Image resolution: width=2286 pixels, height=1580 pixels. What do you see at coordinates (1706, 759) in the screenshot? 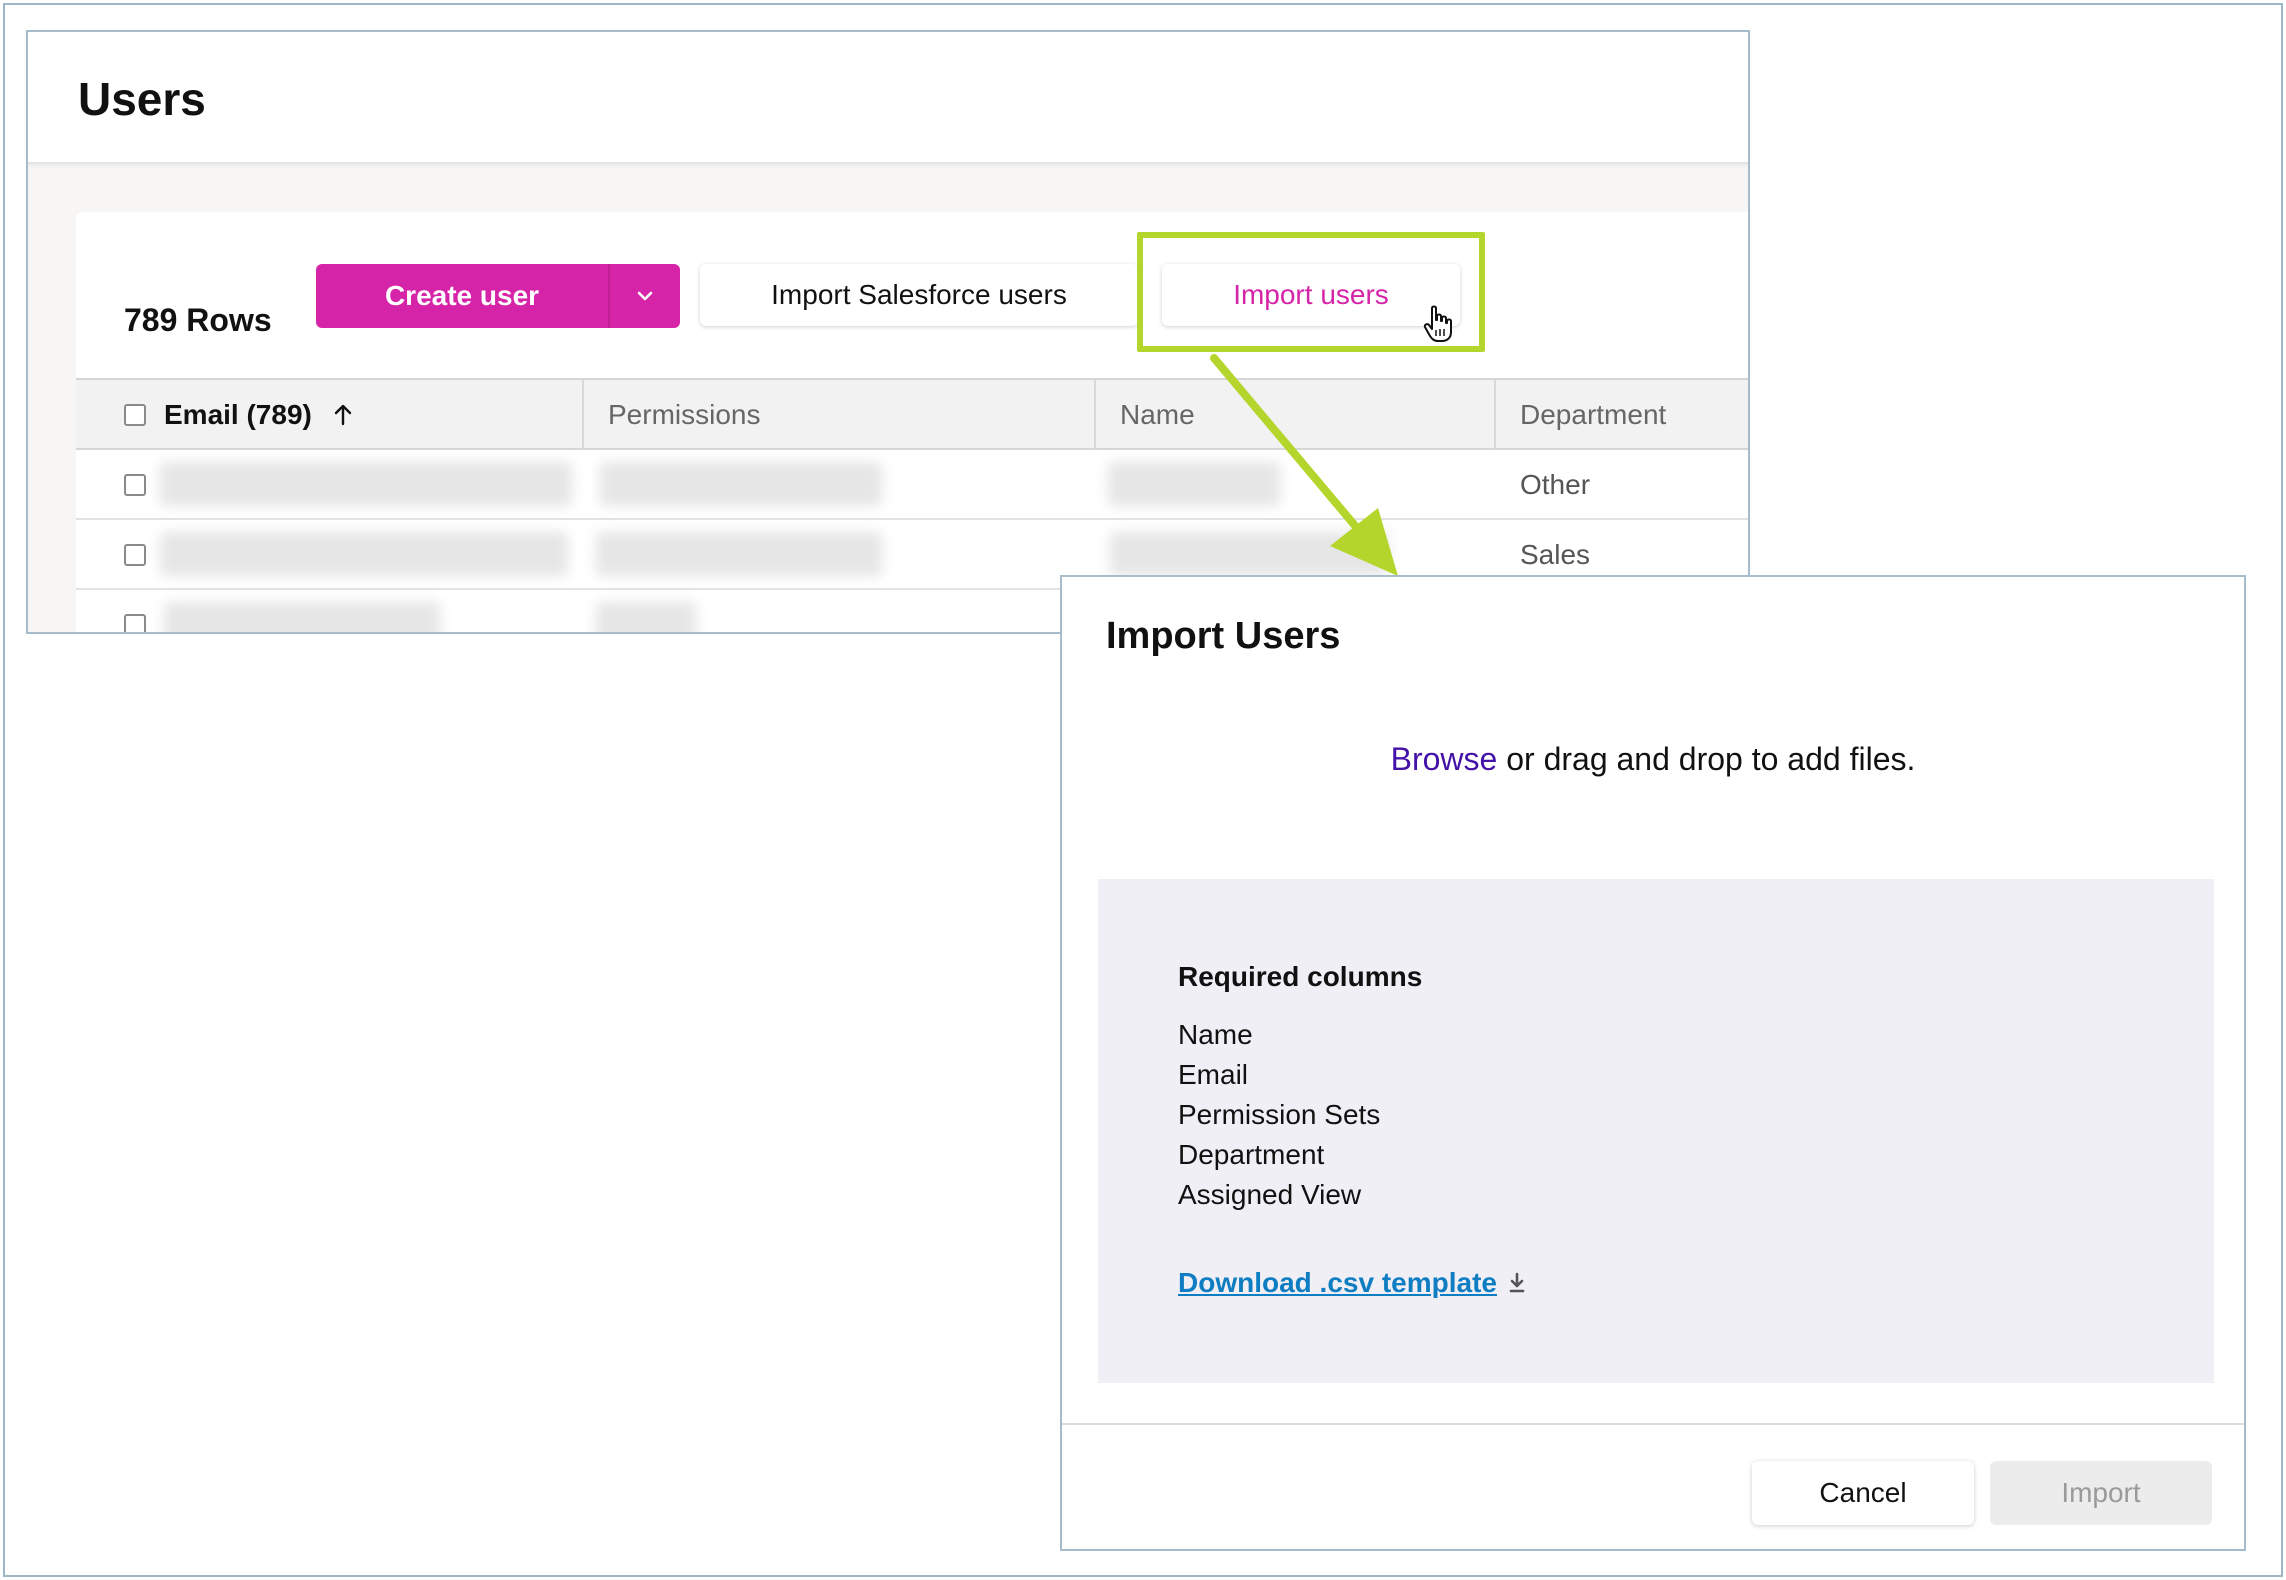
I see `dropzone-instruction: or drag and drop to add files.` at bounding box center [1706, 759].